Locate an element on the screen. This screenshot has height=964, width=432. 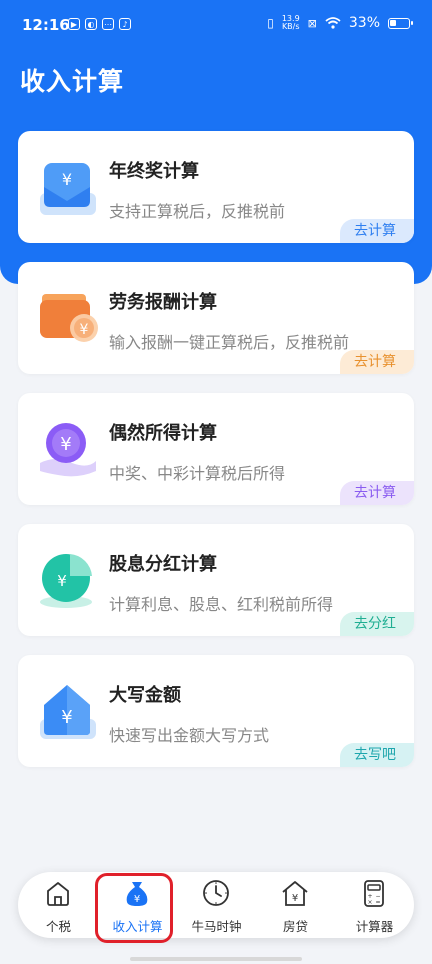
bottom-tab-bar: 个税 ¥ 收入计算 牛马时钟 ¥ 房贷 + − × = 计算器 is located at coordinates (216, 905).